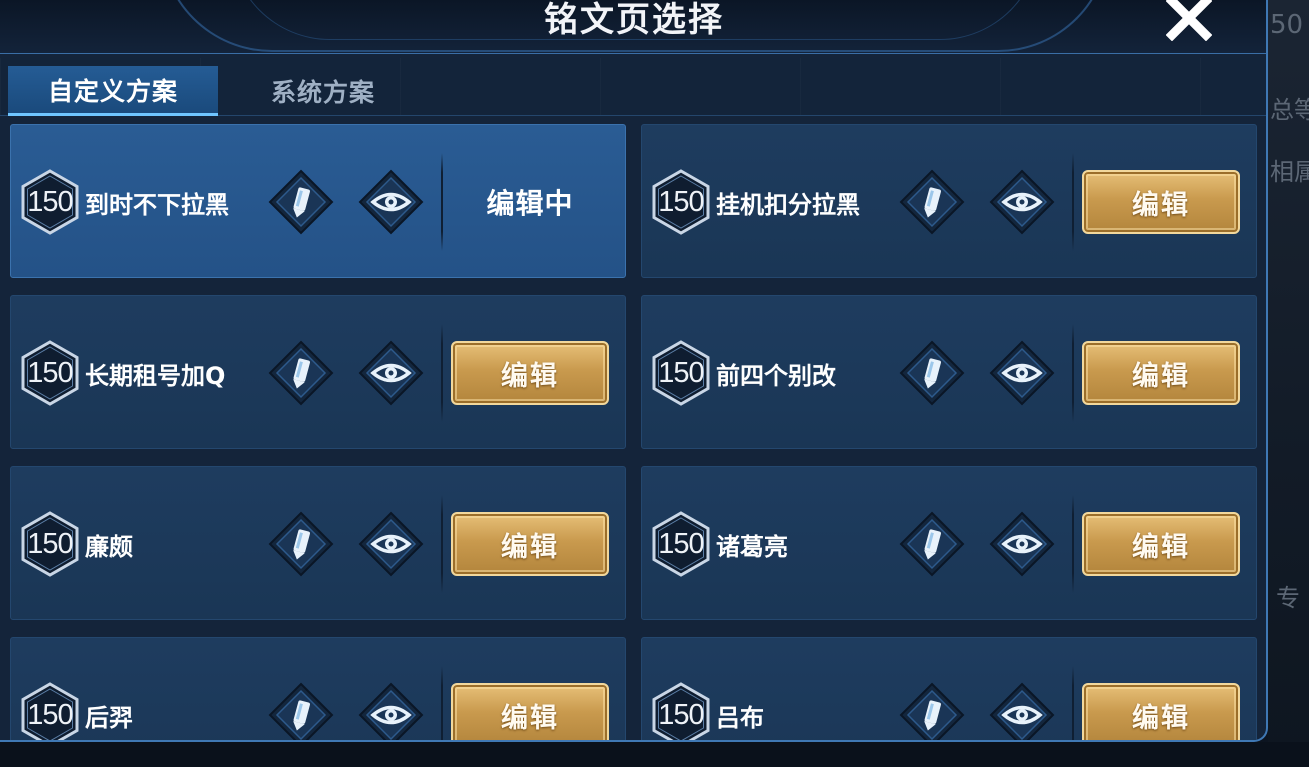 This screenshot has width=1309, height=767. I want to click on plan-name: 诸葛亮, so click(752, 546).